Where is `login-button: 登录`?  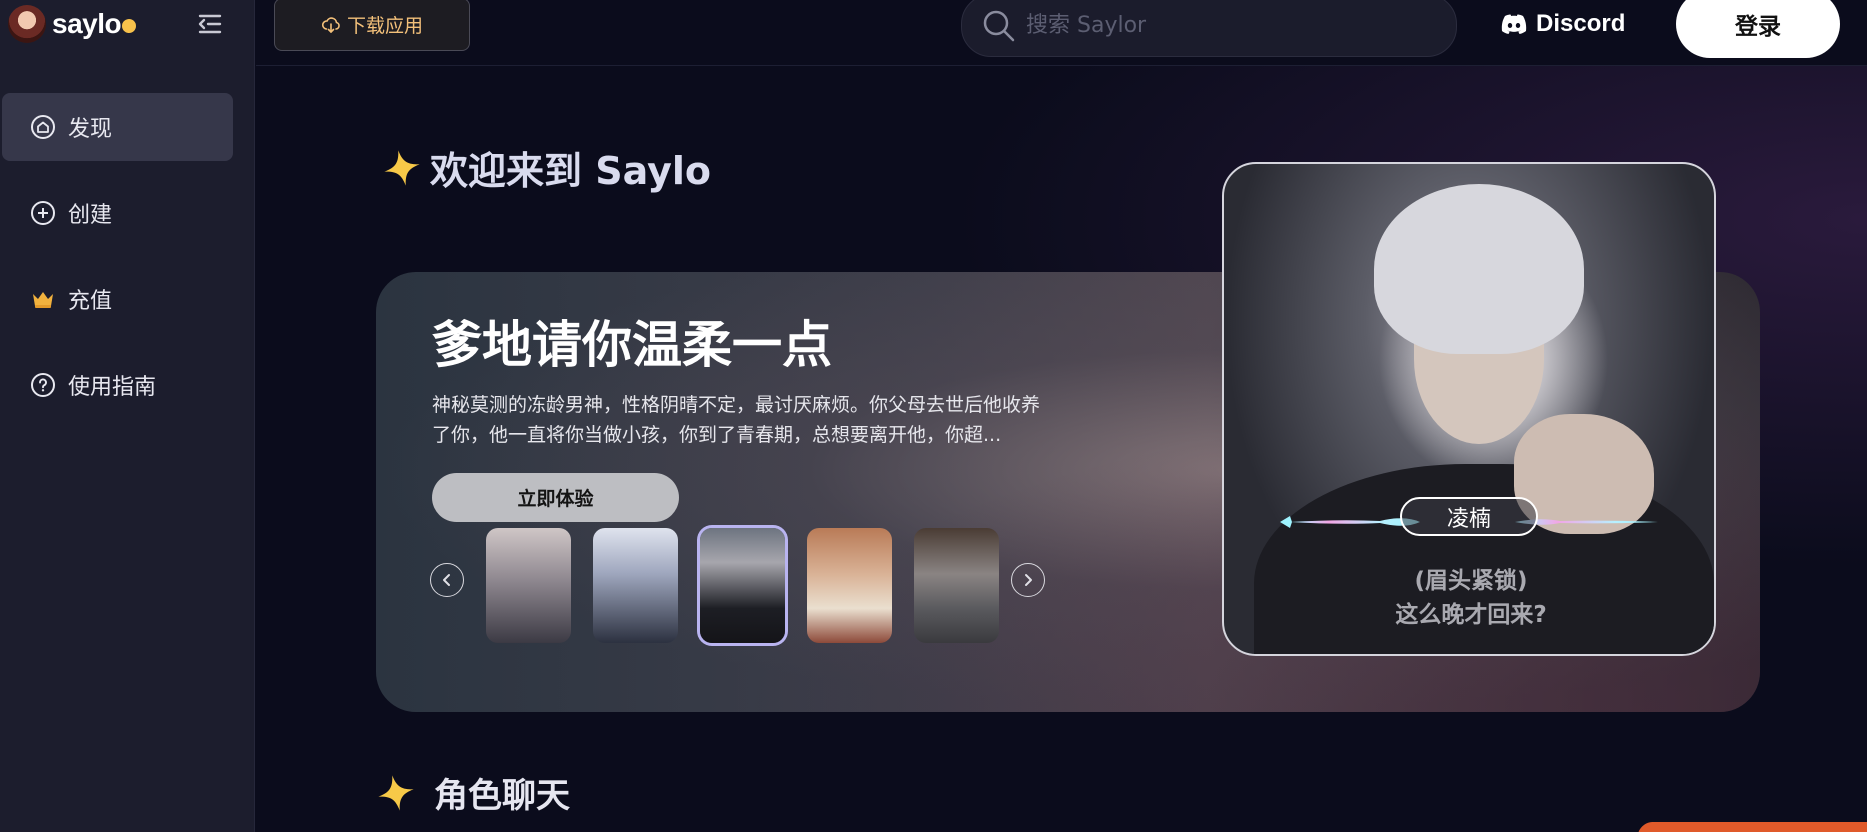
login-button: 登录 is located at coordinates (1758, 29).